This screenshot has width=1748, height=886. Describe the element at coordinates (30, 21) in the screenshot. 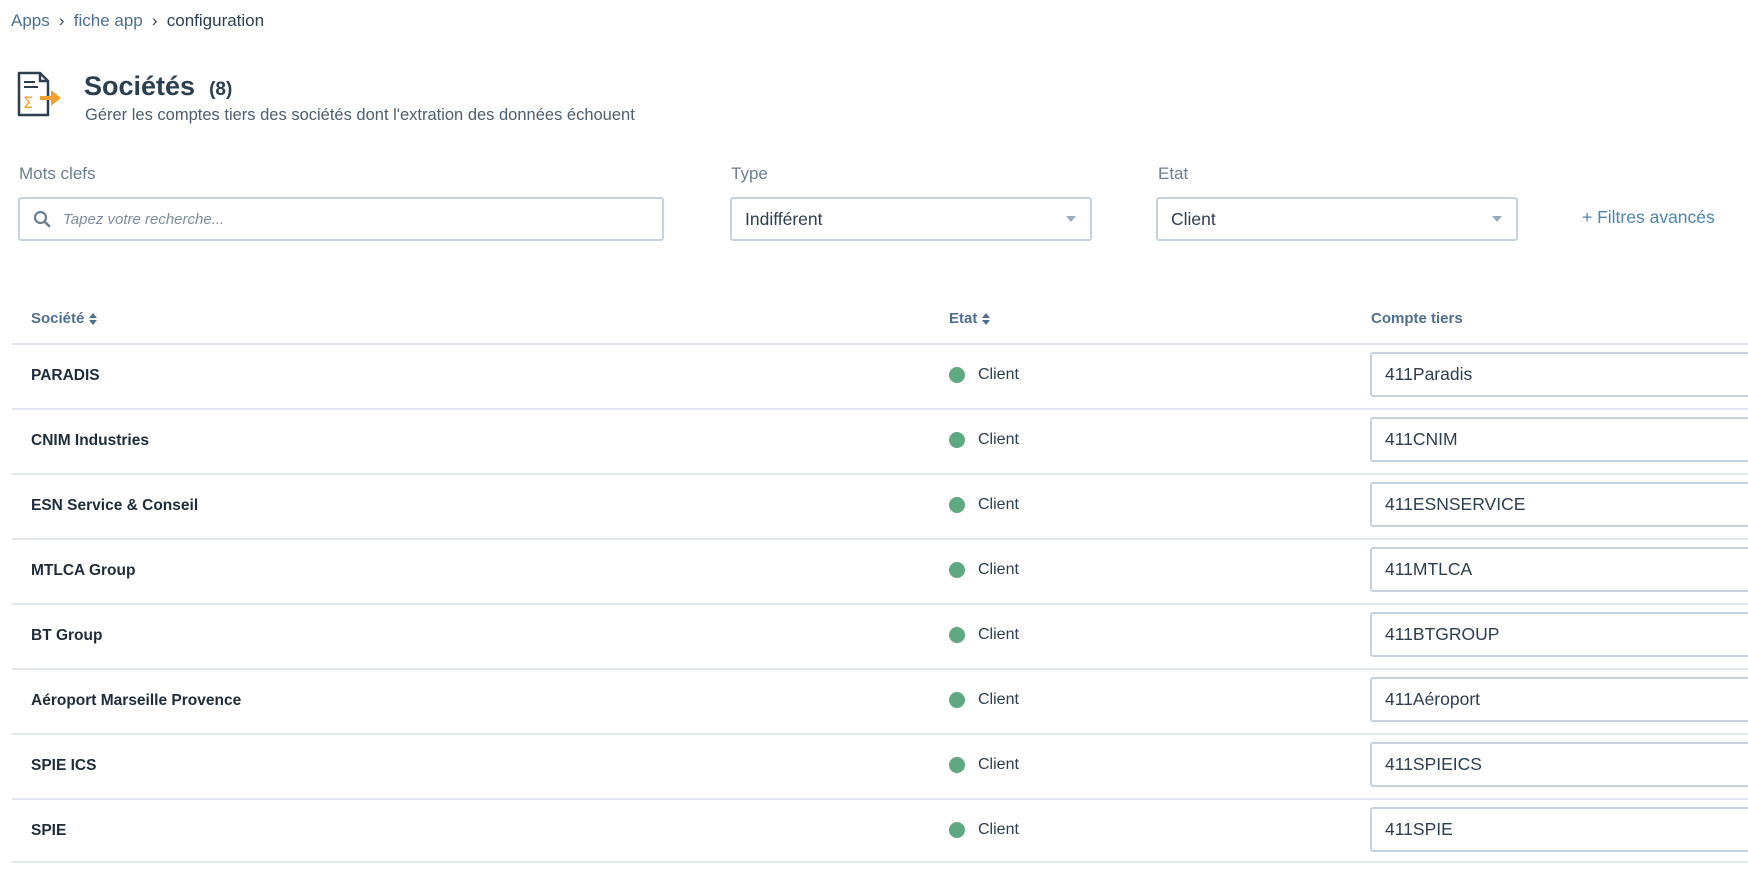

I see `breadcrumb-apps: Apps` at that location.